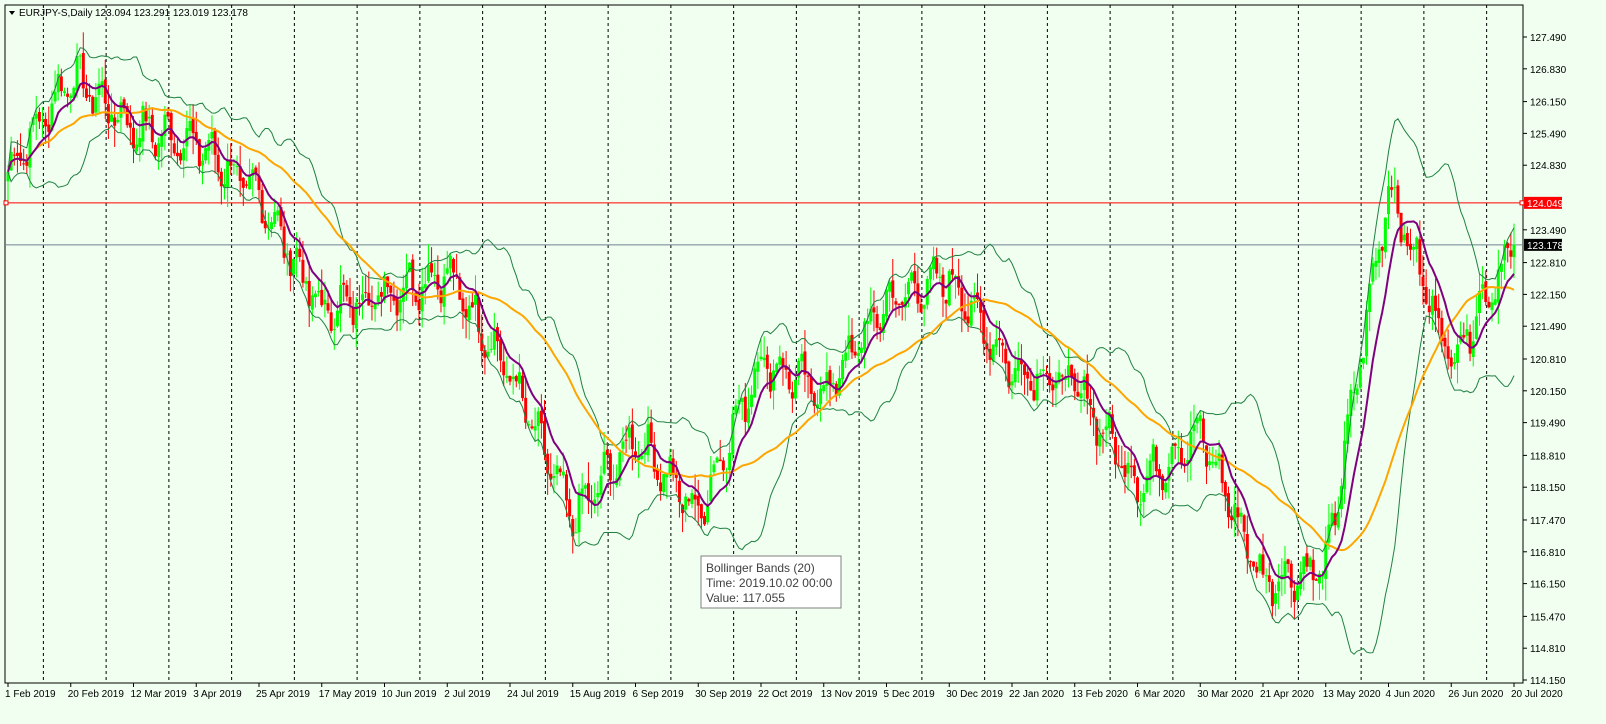 This screenshot has height=724, width=1606. What do you see at coordinates (6, 203) in the screenshot?
I see `line-handle-left` at bounding box center [6, 203].